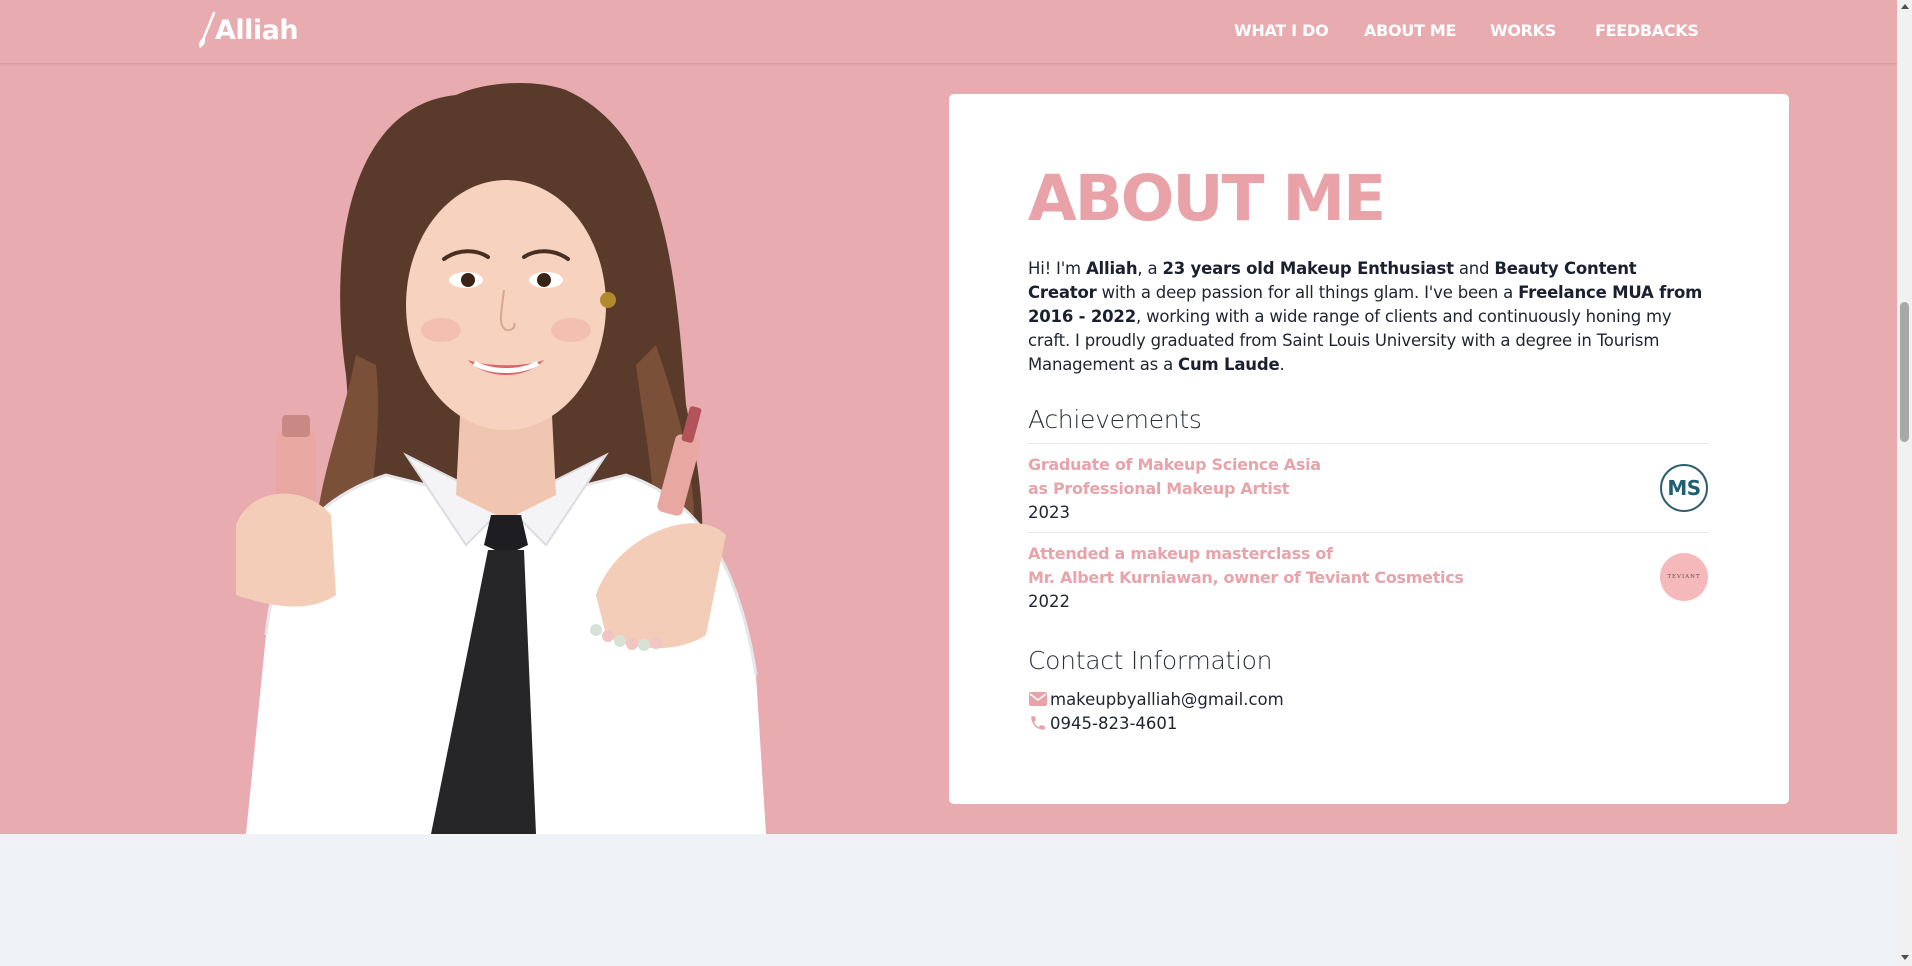 Image resolution: width=1912 pixels, height=966 pixels. What do you see at coordinates (1150, 660) in the screenshot?
I see `contact-heading: Contact Information` at bounding box center [1150, 660].